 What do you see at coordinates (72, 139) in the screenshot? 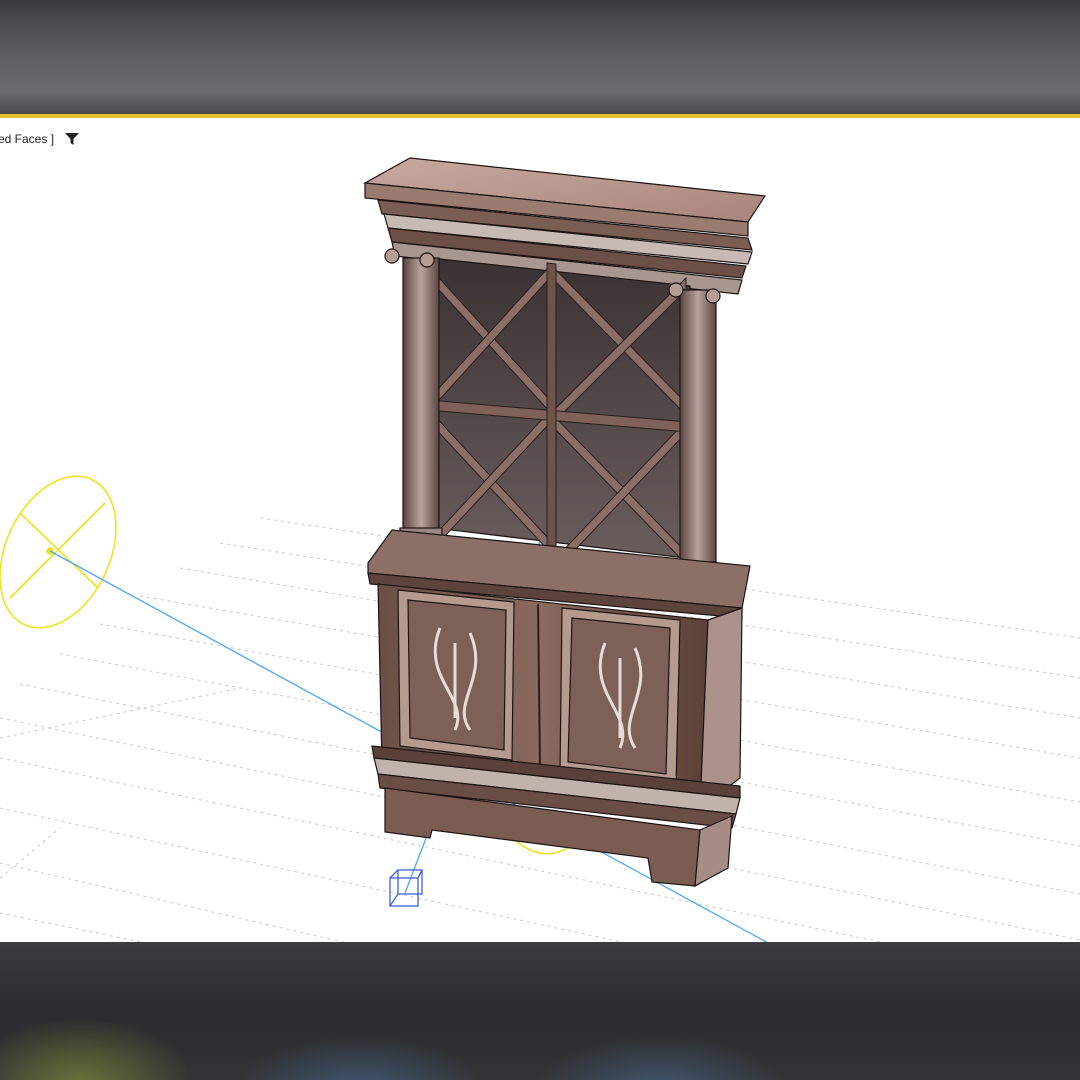
I see `filter-icon` at bounding box center [72, 139].